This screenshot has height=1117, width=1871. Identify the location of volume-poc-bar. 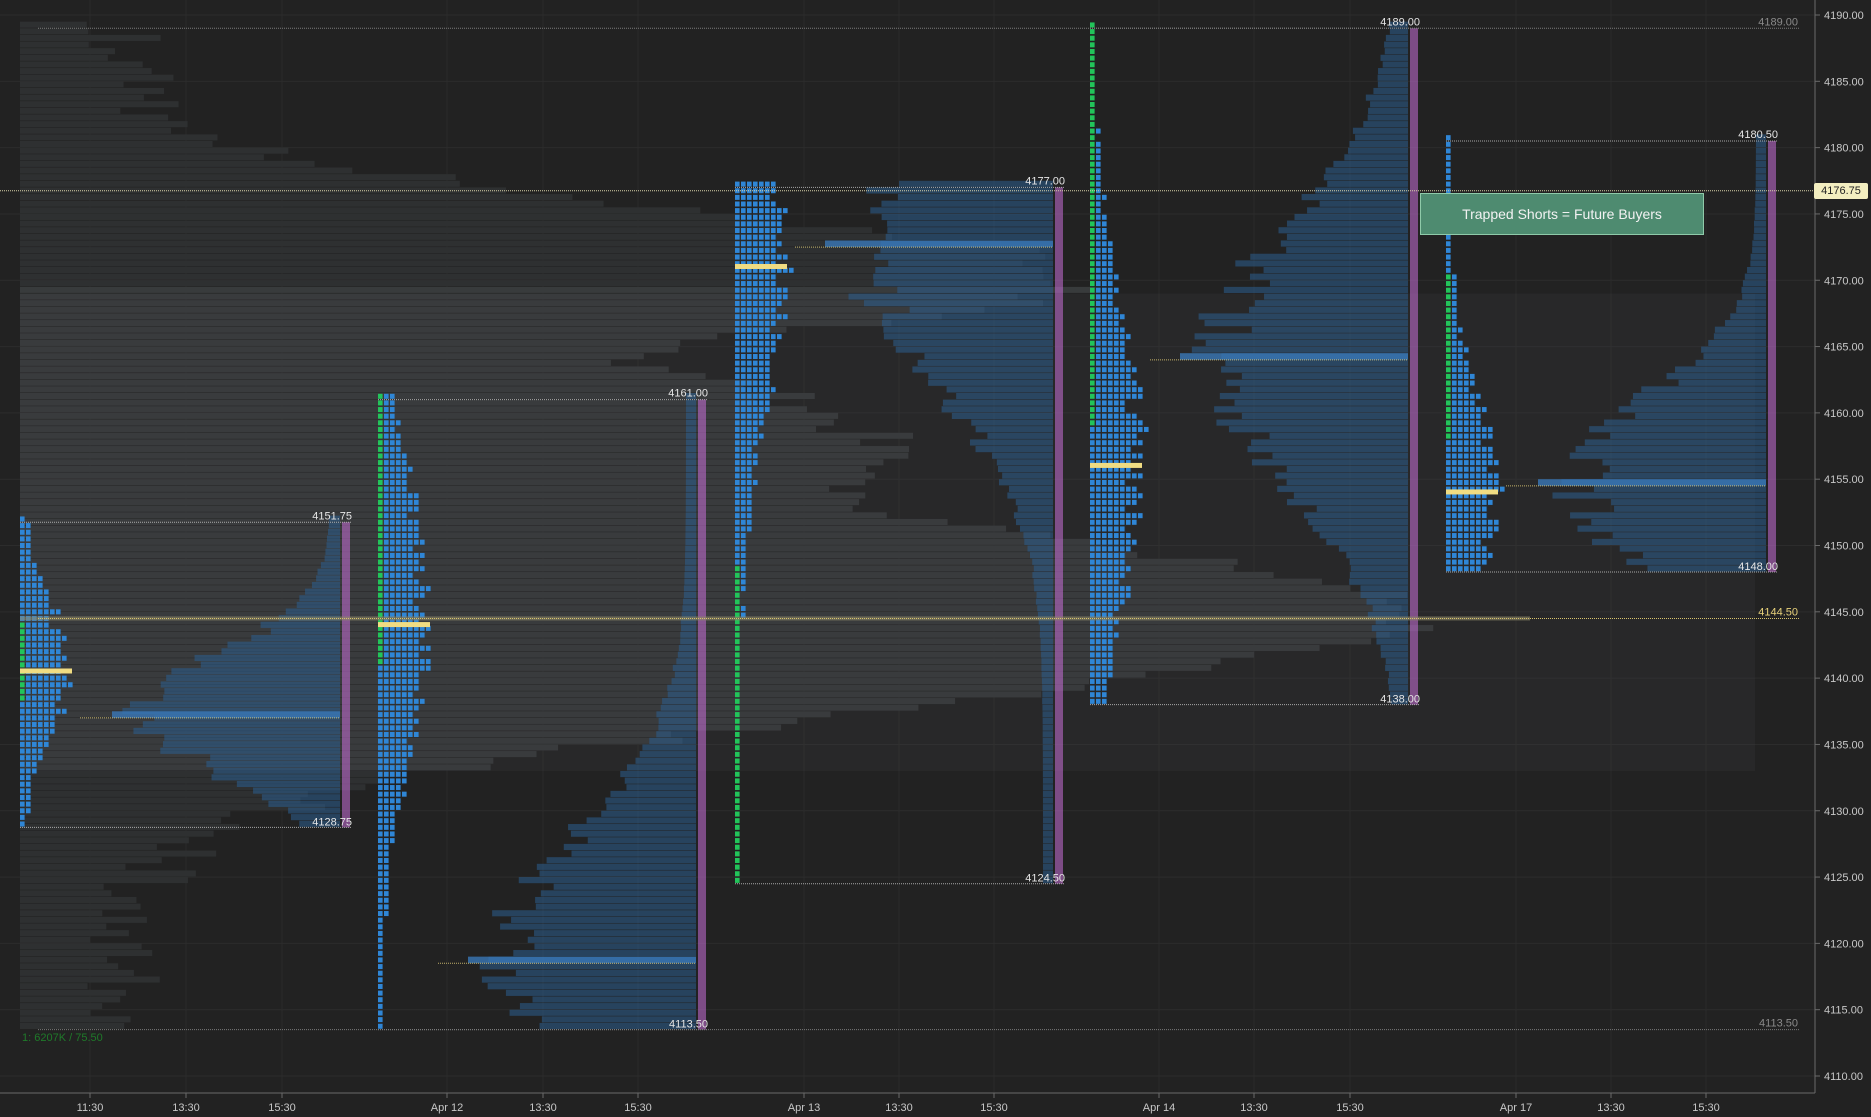
(582, 960).